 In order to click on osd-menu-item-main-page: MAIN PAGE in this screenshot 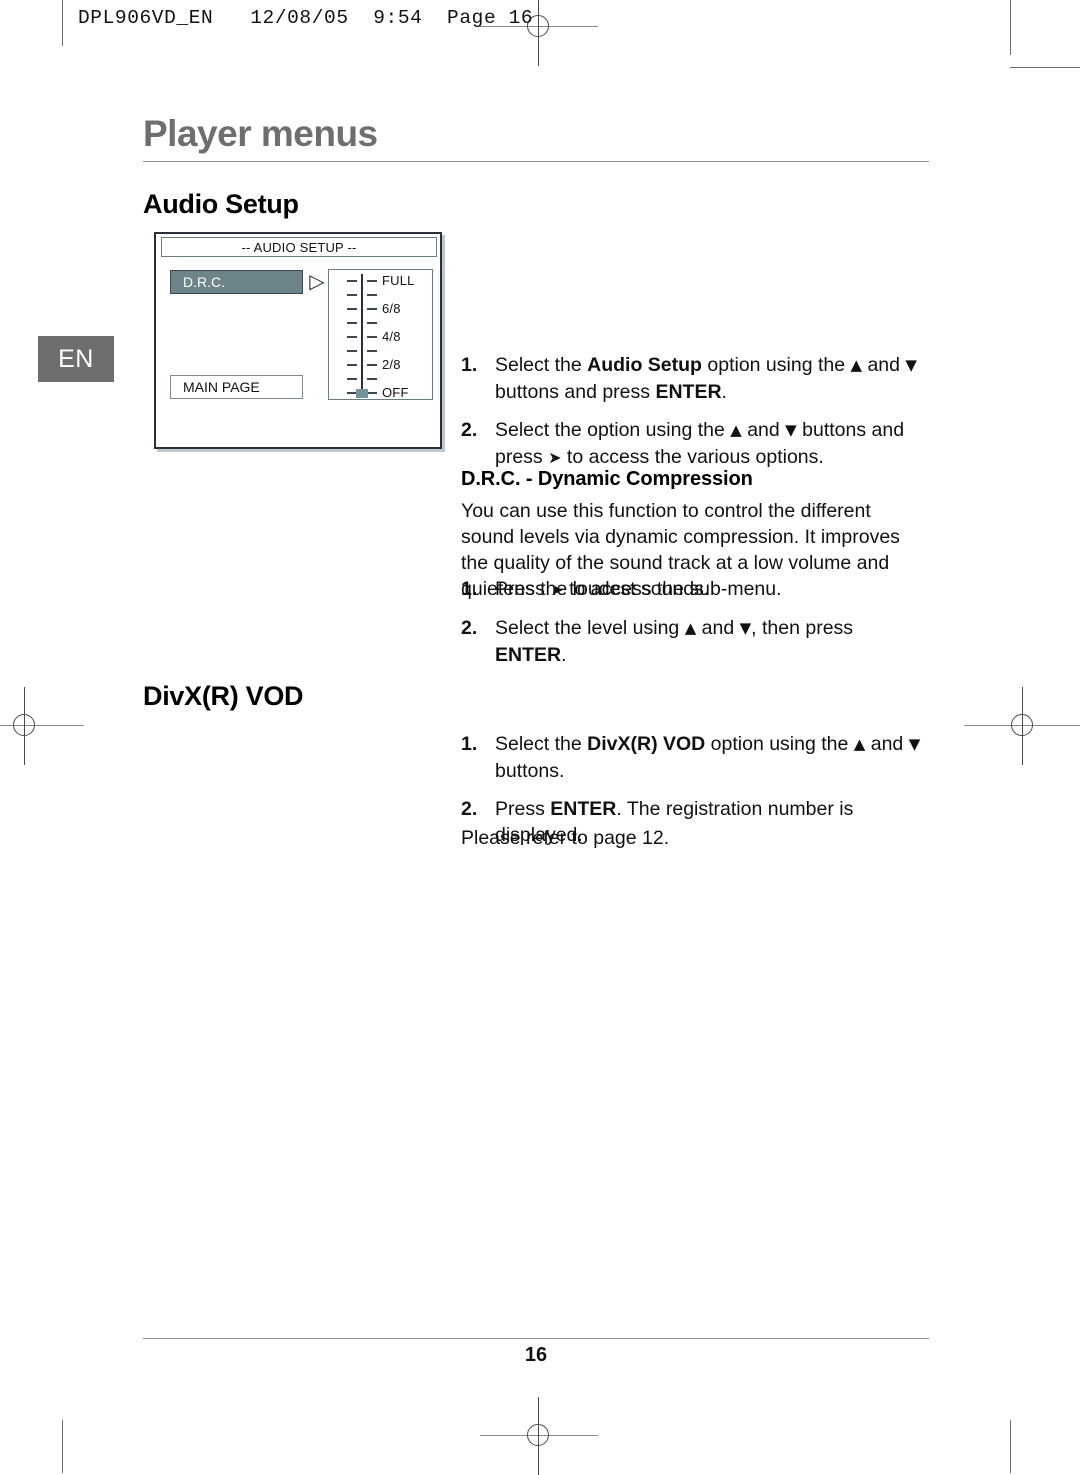, I will do `click(236, 387)`.